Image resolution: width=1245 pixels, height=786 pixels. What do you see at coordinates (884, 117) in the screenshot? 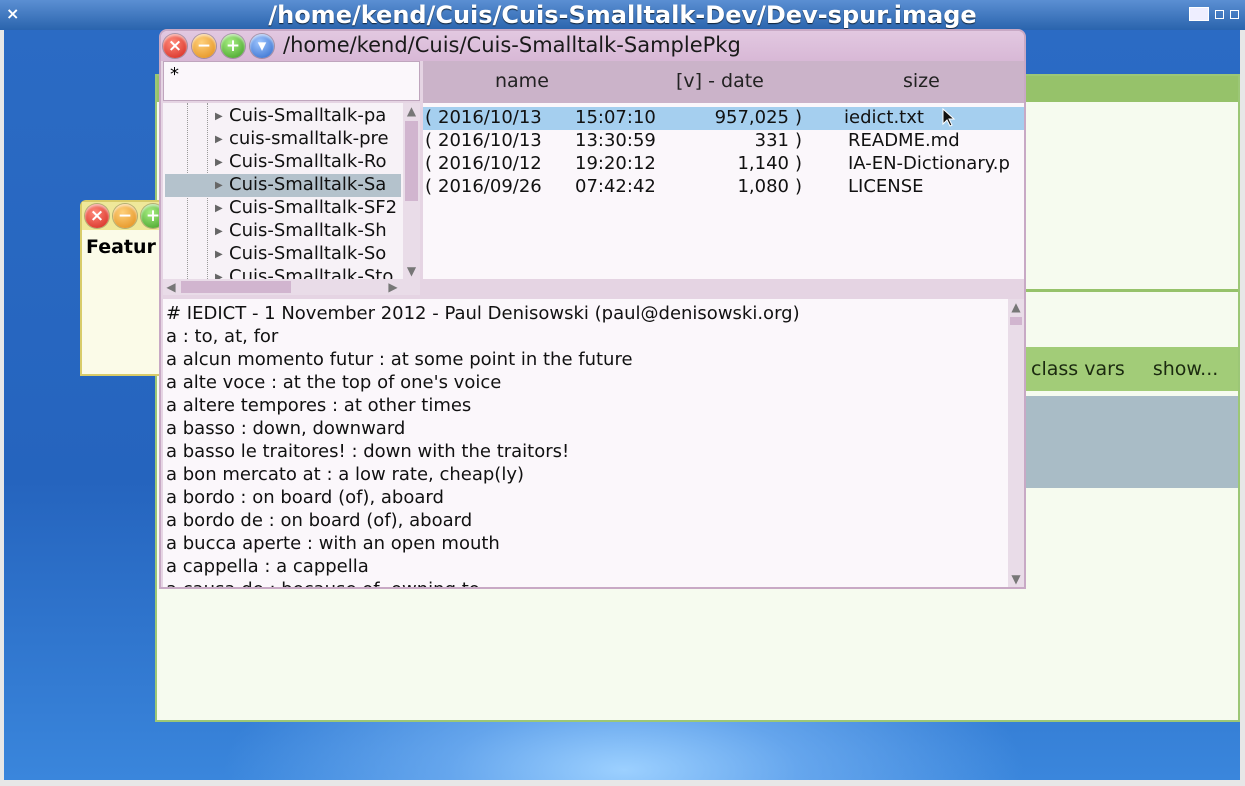
I see `file-name: iedict.txt` at bounding box center [884, 117].